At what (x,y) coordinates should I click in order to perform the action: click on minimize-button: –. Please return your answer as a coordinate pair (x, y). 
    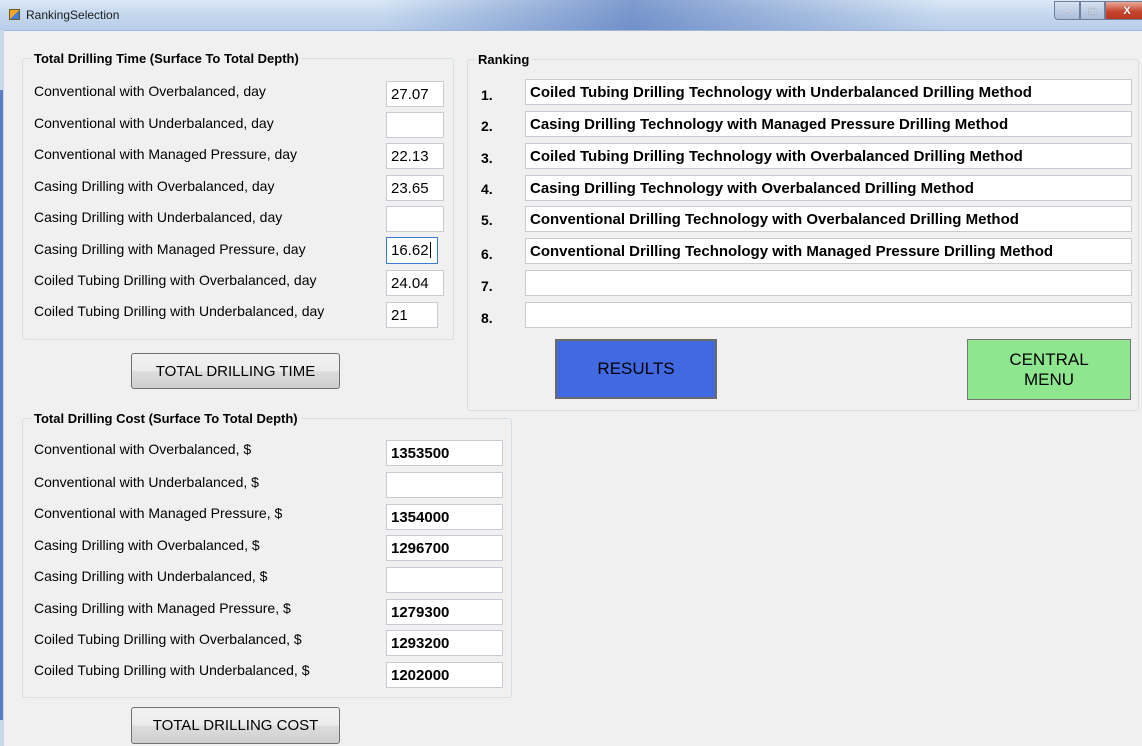
    Looking at the image, I should click on (1067, 10).